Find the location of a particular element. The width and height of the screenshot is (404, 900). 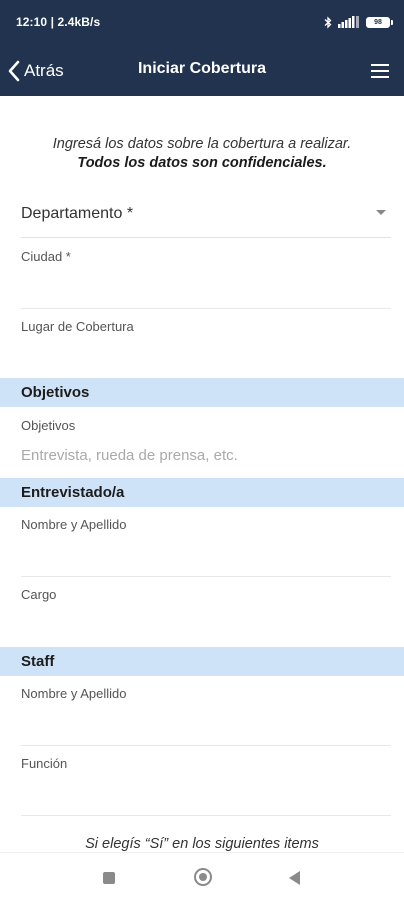

funcion-label: Función is located at coordinates (44, 763).